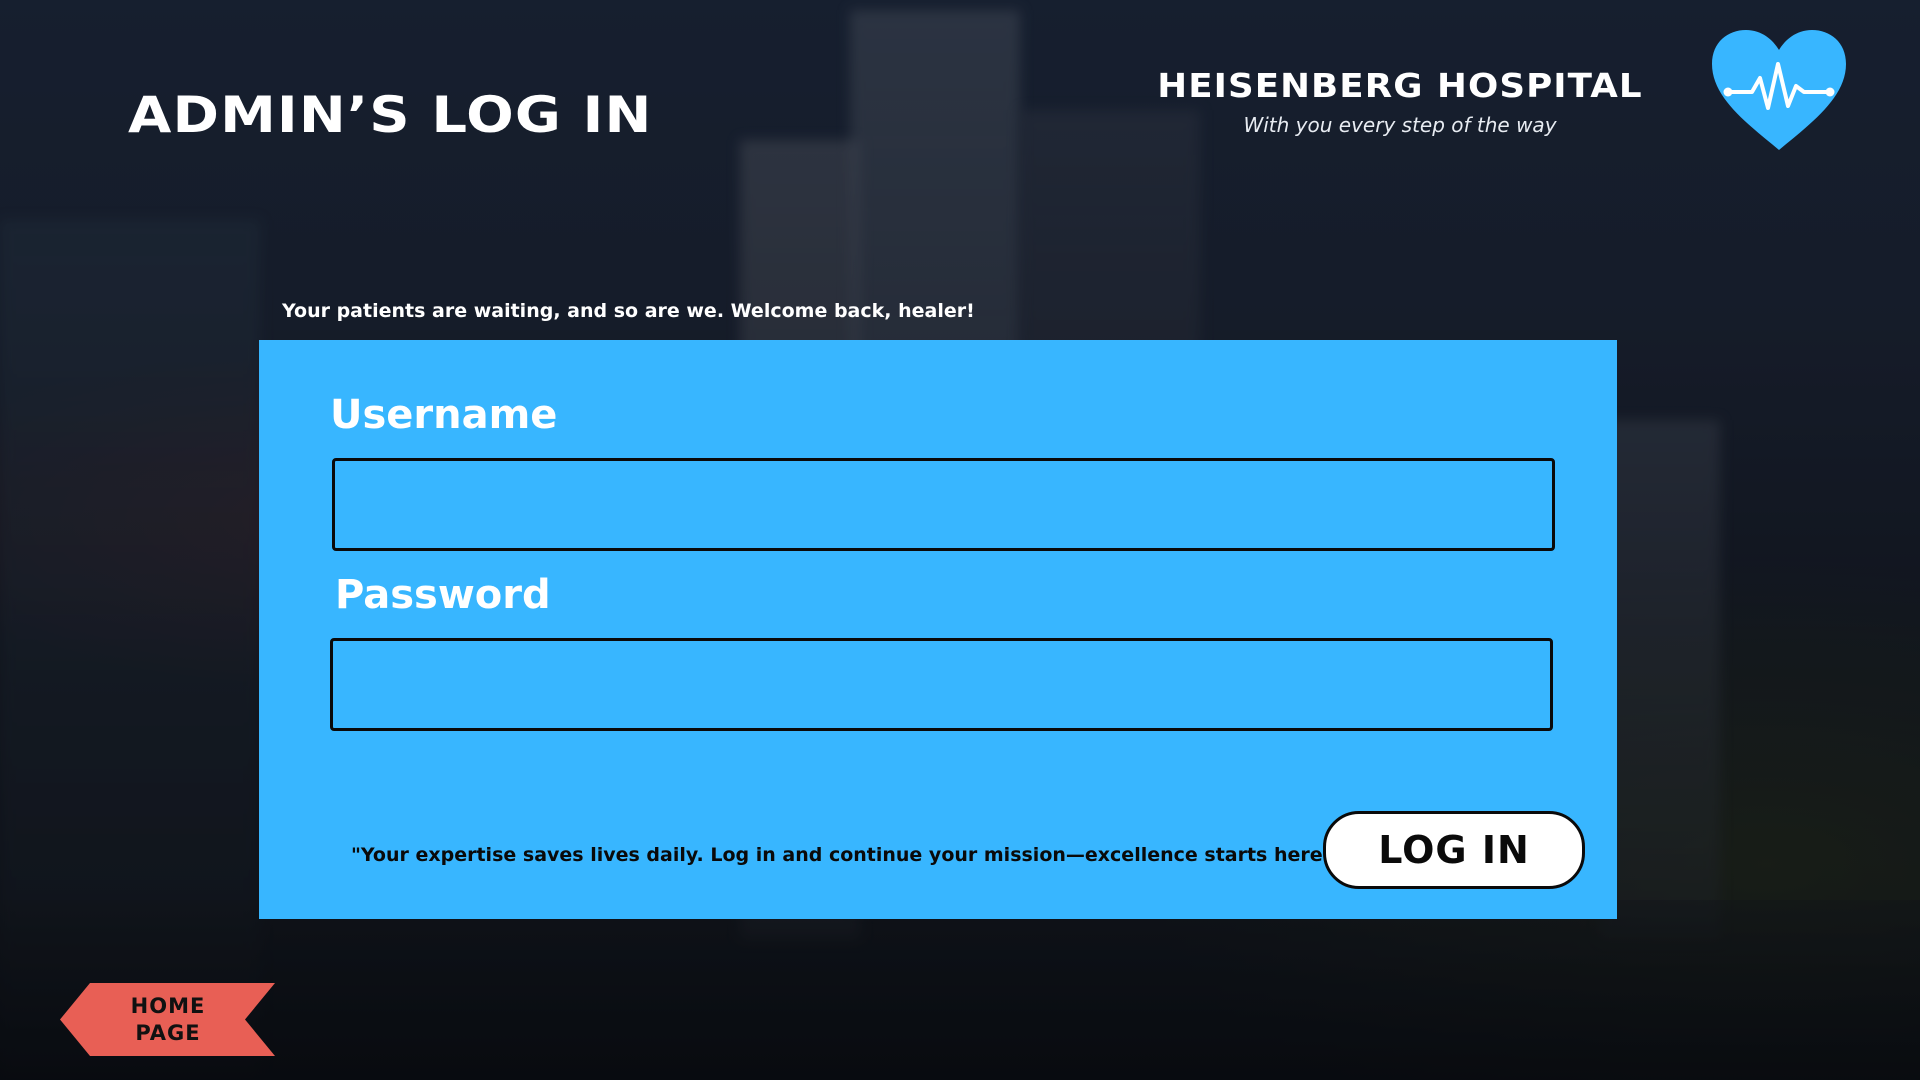 The width and height of the screenshot is (1920, 1080). What do you see at coordinates (941, 684) in the screenshot?
I see `password-input` at bounding box center [941, 684].